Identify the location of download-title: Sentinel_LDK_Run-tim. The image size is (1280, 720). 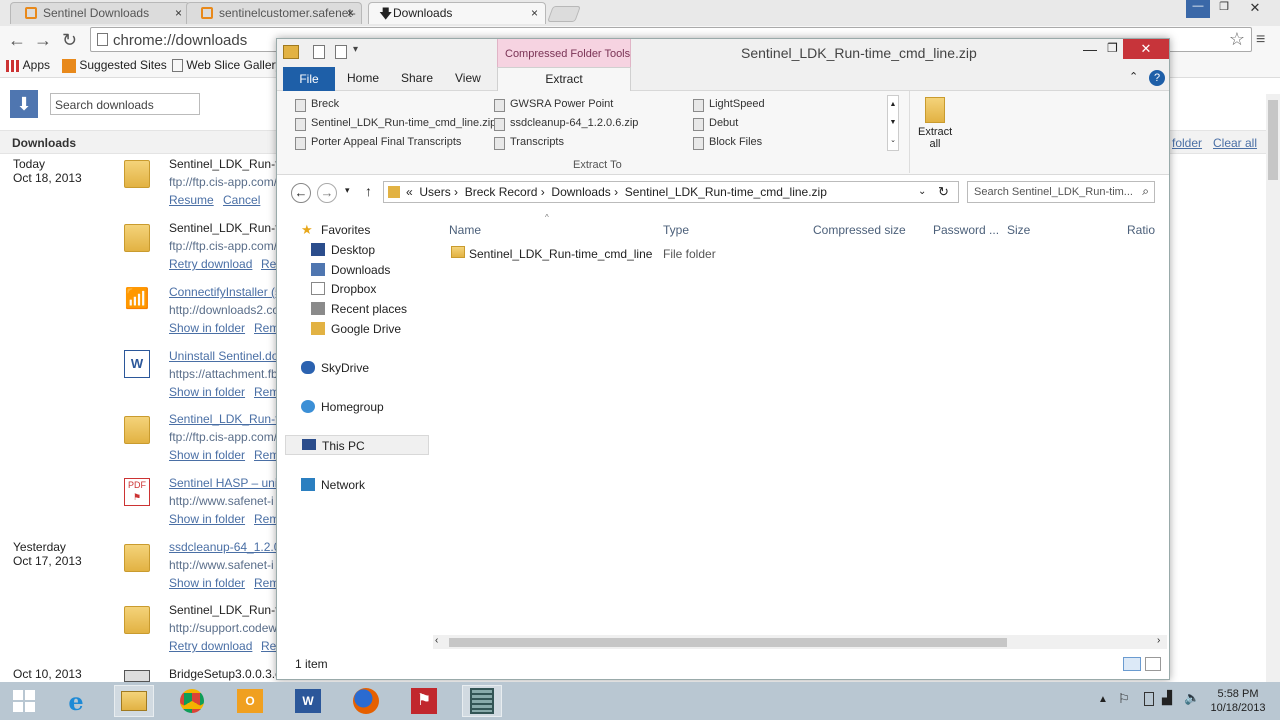
(230, 419).